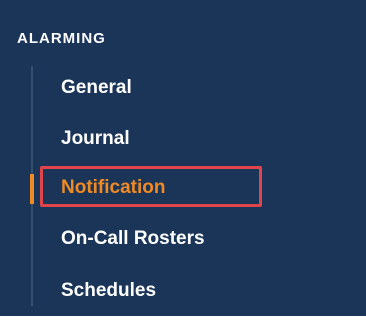 This screenshot has height=328, width=366. What do you see at coordinates (32, 189) in the screenshot?
I see `active-indicator` at bounding box center [32, 189].